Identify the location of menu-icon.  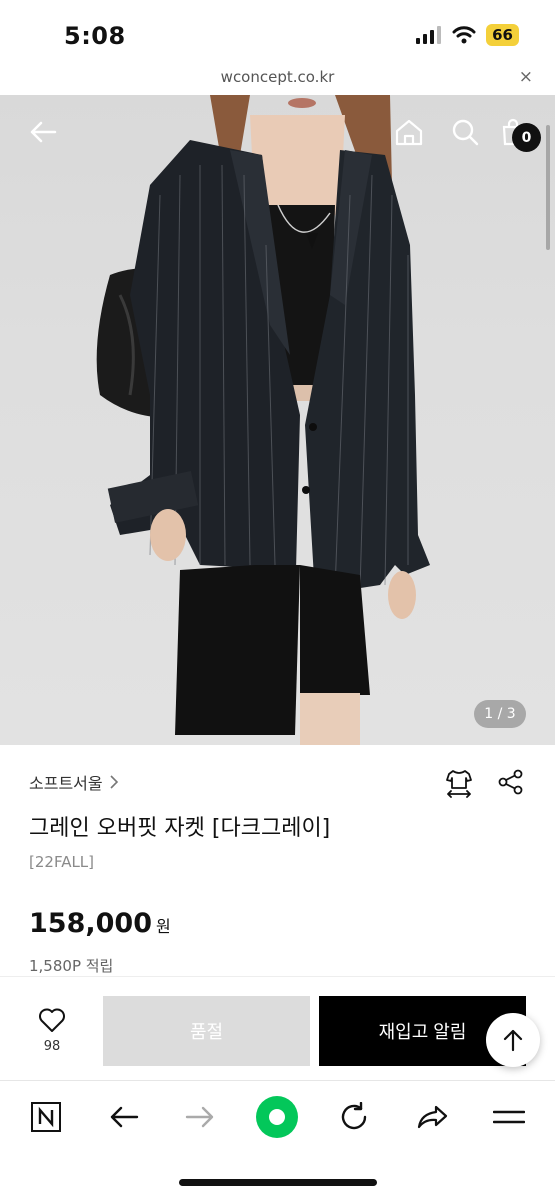
(509, 1117).